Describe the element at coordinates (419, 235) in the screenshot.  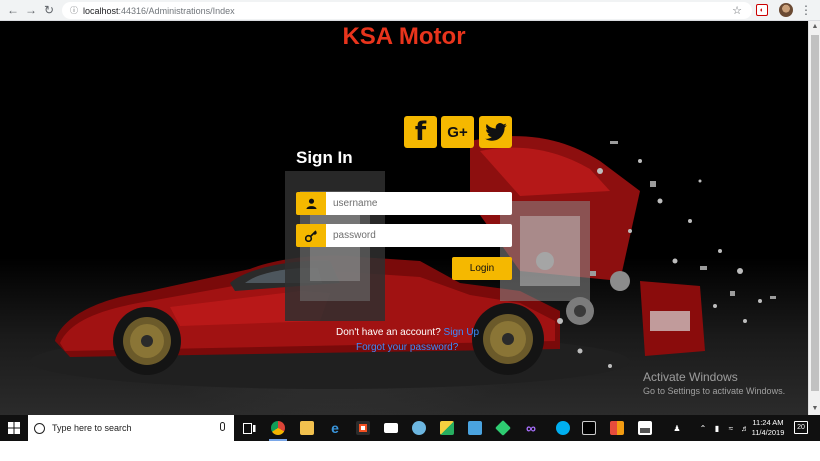
I see `password-input` at that location.